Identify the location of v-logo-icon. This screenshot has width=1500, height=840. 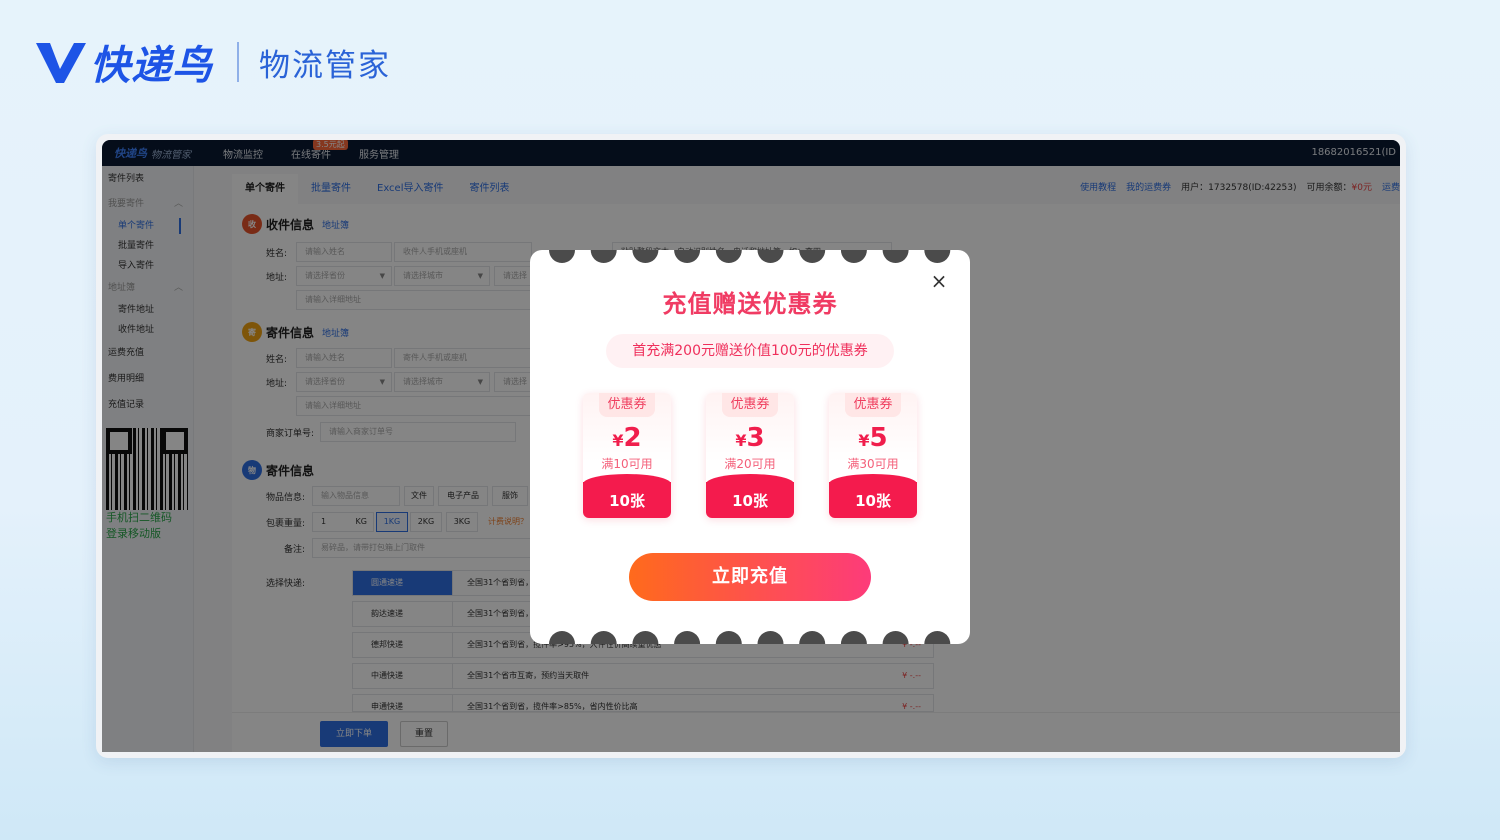
(61, 63).